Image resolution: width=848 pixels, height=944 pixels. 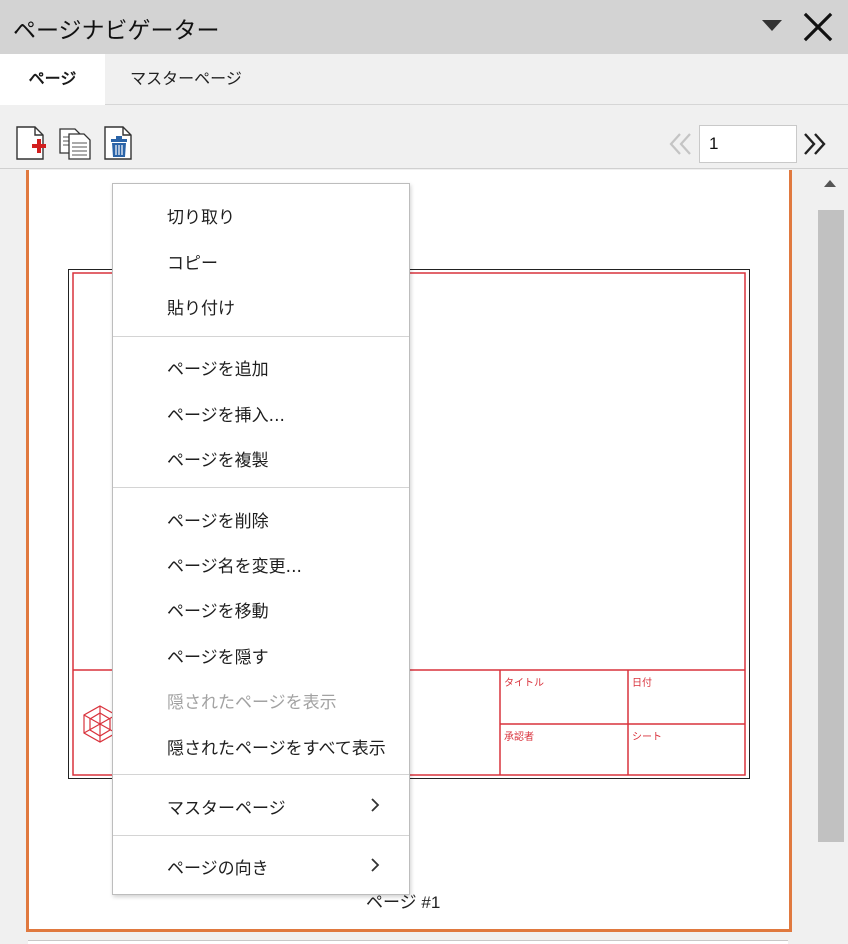 I want to click on tab-master-pages: マスターページ, so click(x=186, y=79).